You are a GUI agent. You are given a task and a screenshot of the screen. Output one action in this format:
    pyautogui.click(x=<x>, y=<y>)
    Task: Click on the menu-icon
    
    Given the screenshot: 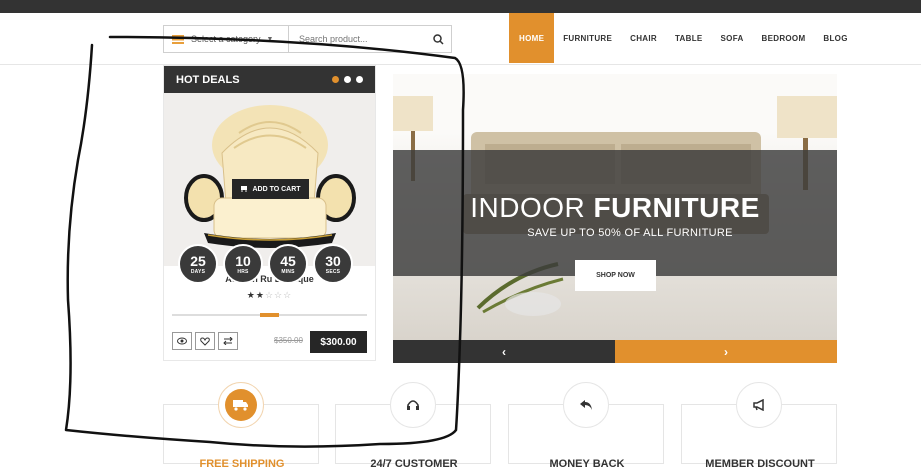 What is the action you would take?
    pyautogui.click(x=178, y=39)
    